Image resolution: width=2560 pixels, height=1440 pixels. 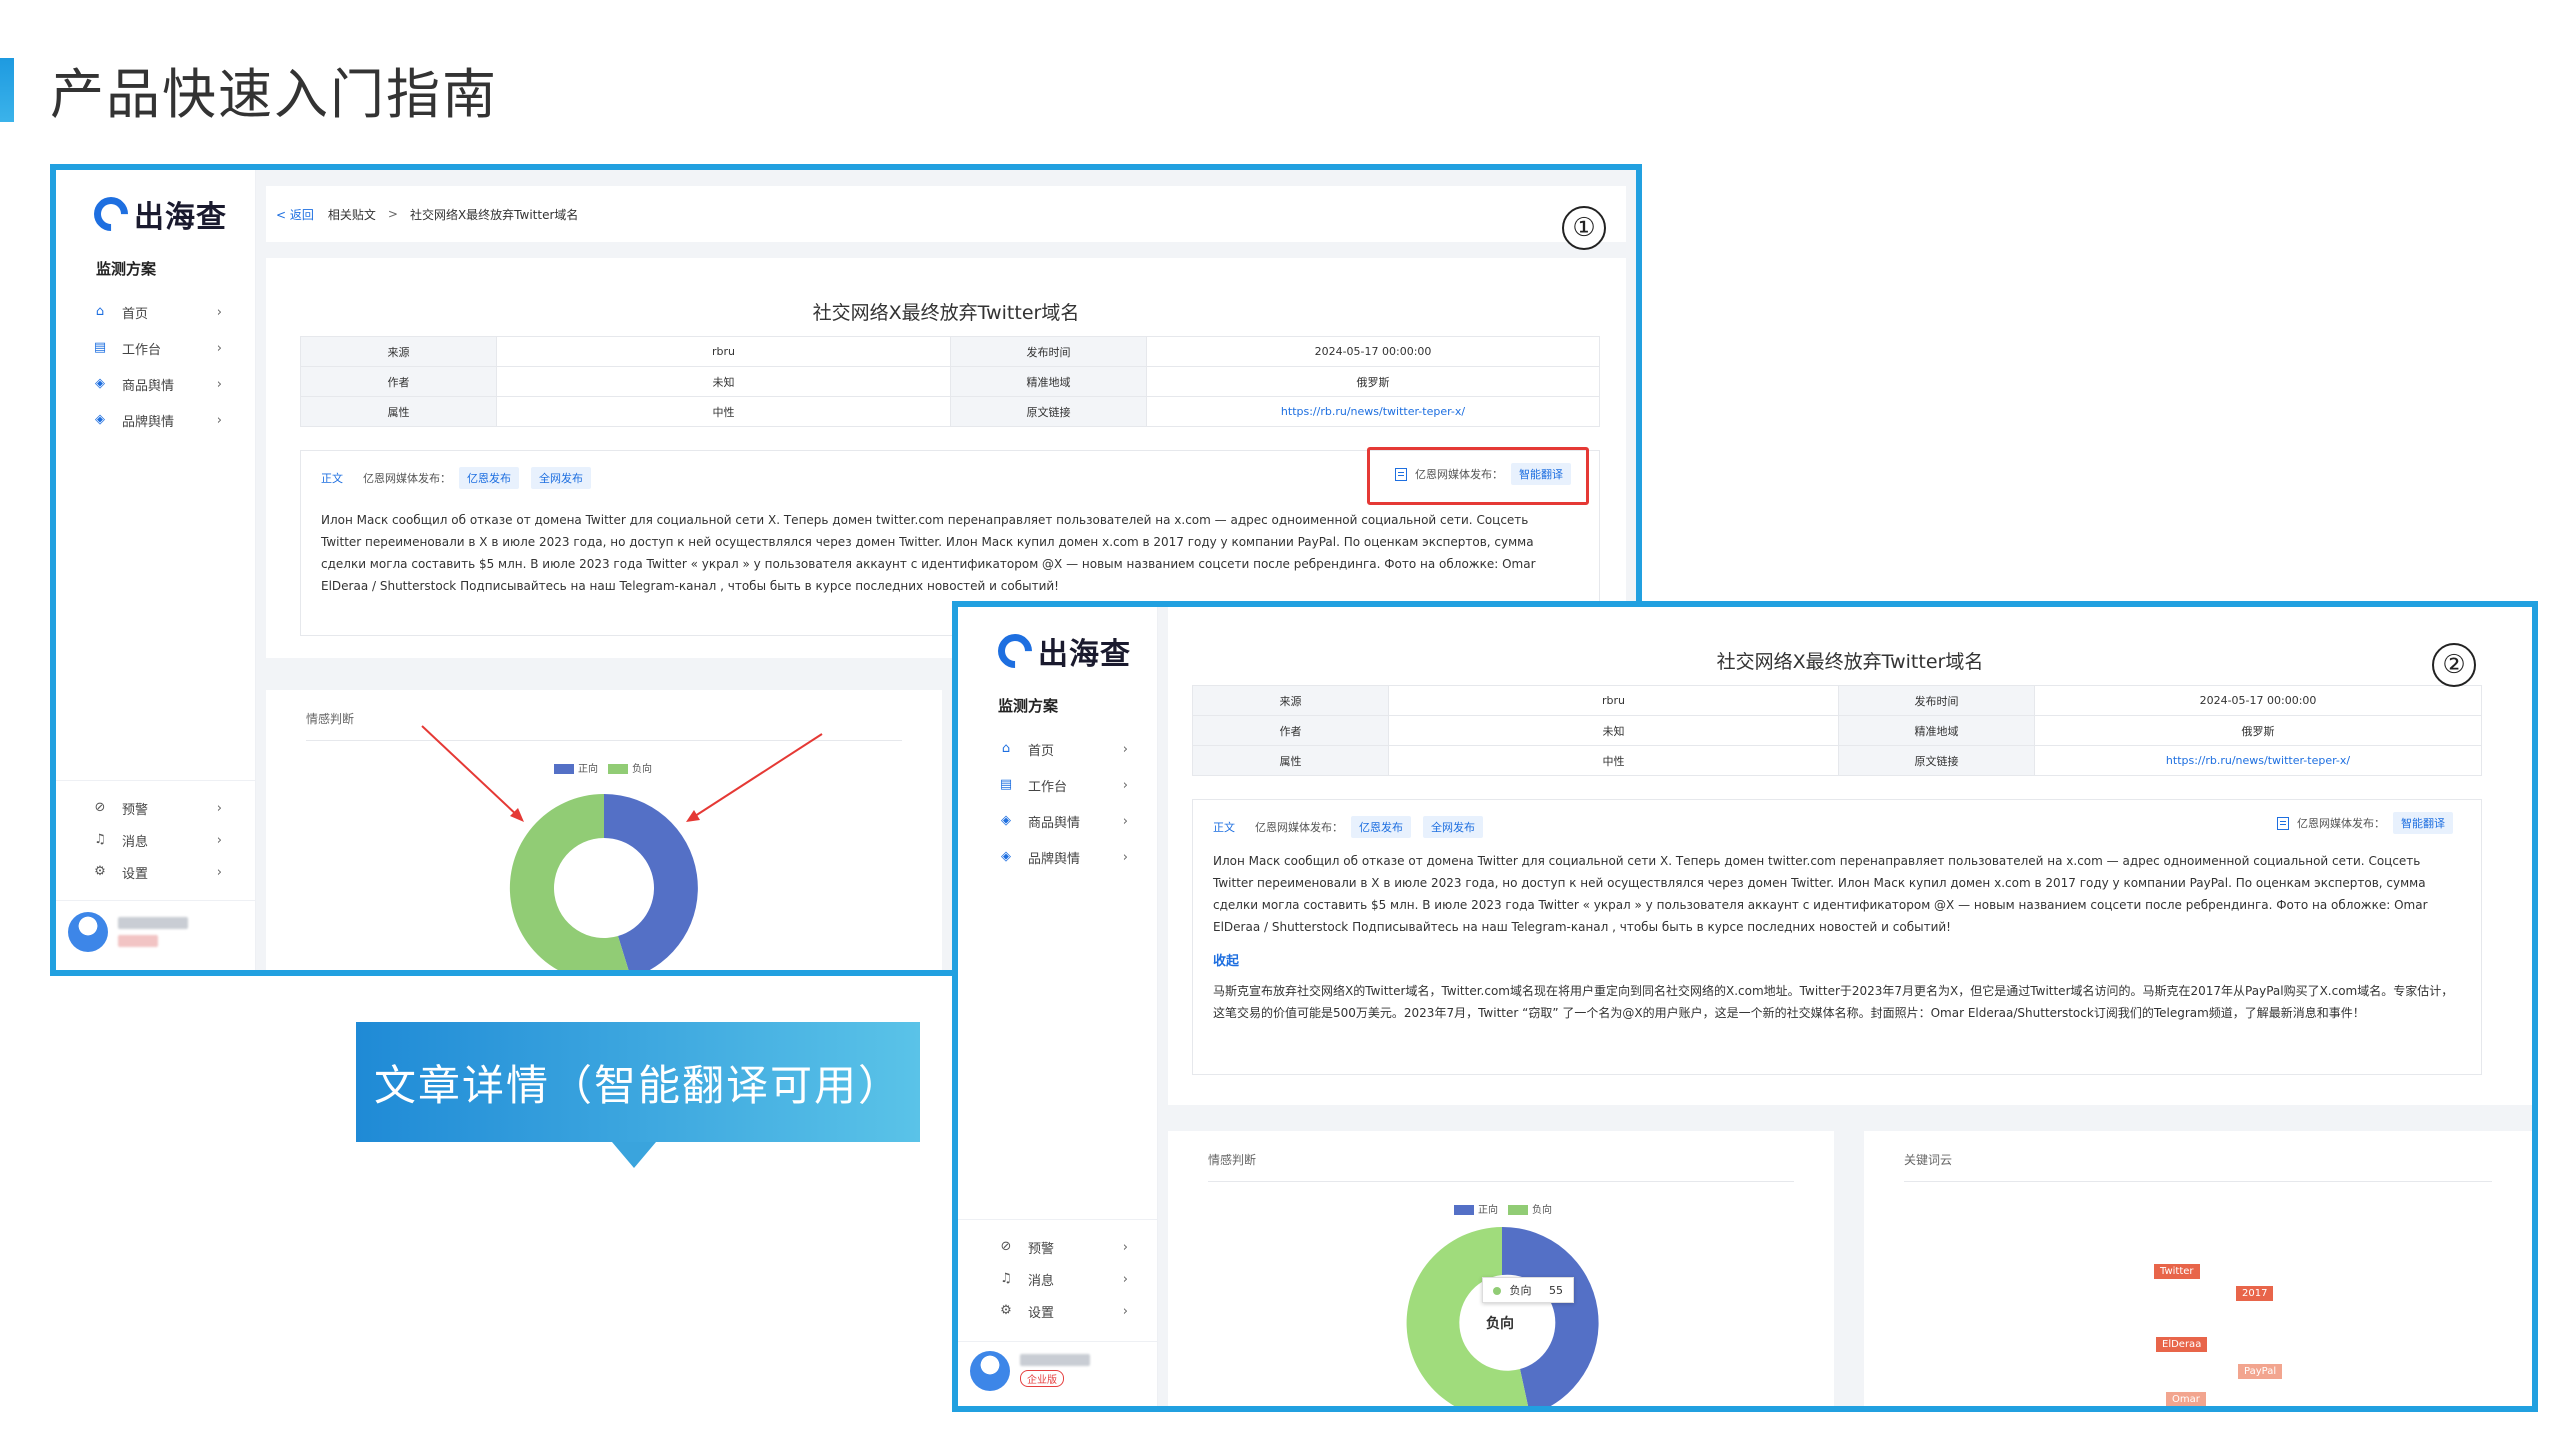 I want to click on layers-icon: ◈, so click(x=1006, y=856).